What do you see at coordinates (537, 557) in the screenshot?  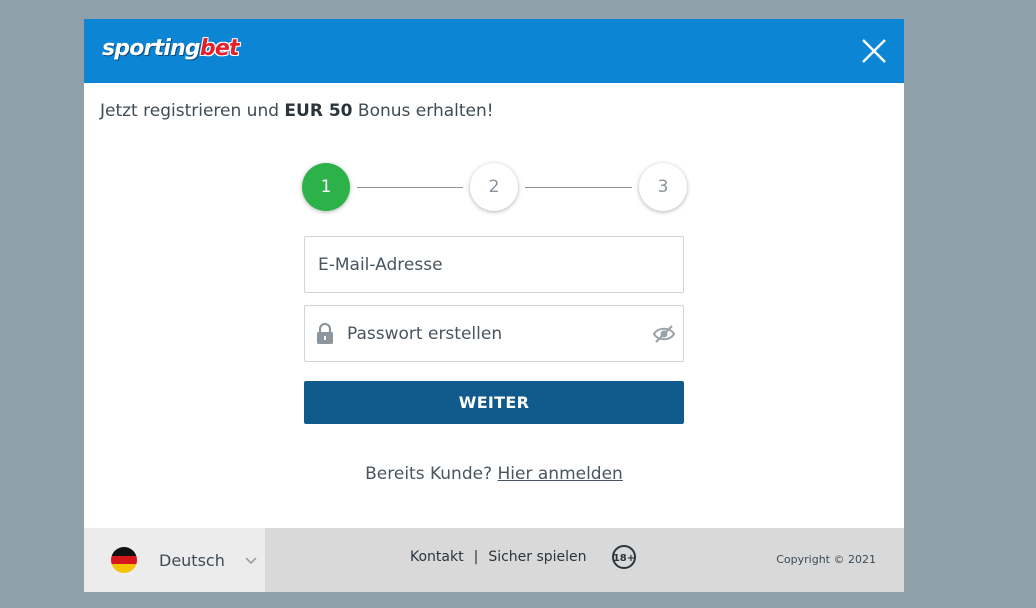 I see `sicher-spielen-link: Sicher spielen` at bounding box center [537, 557].